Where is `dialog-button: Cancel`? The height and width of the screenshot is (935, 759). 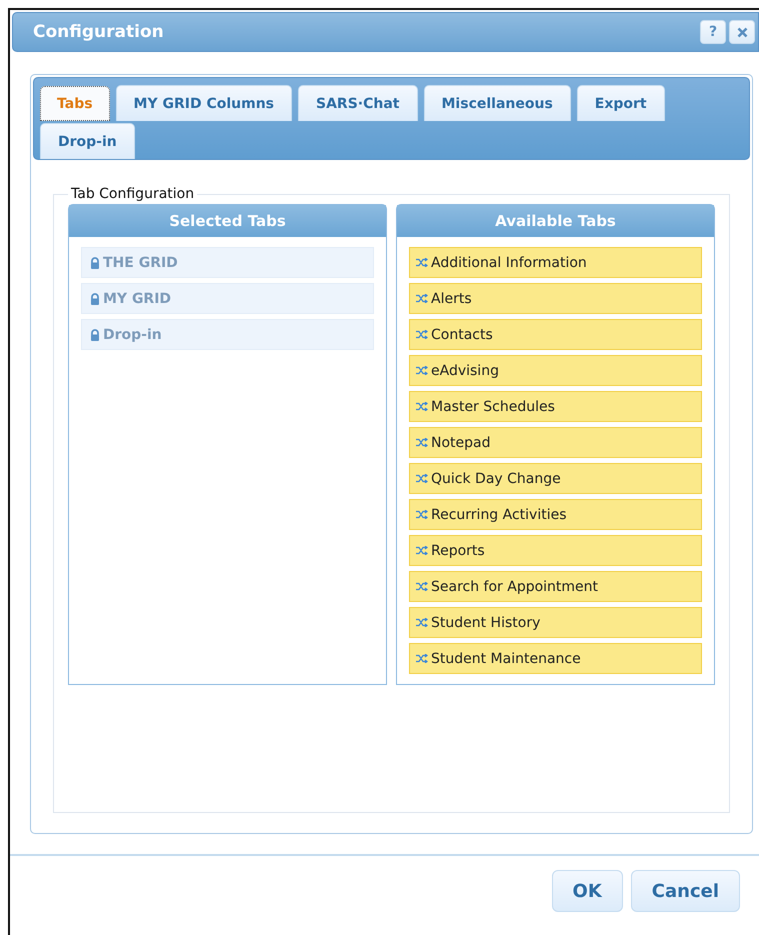
dialog-button: Cancel is located at coordinates (685, 891).